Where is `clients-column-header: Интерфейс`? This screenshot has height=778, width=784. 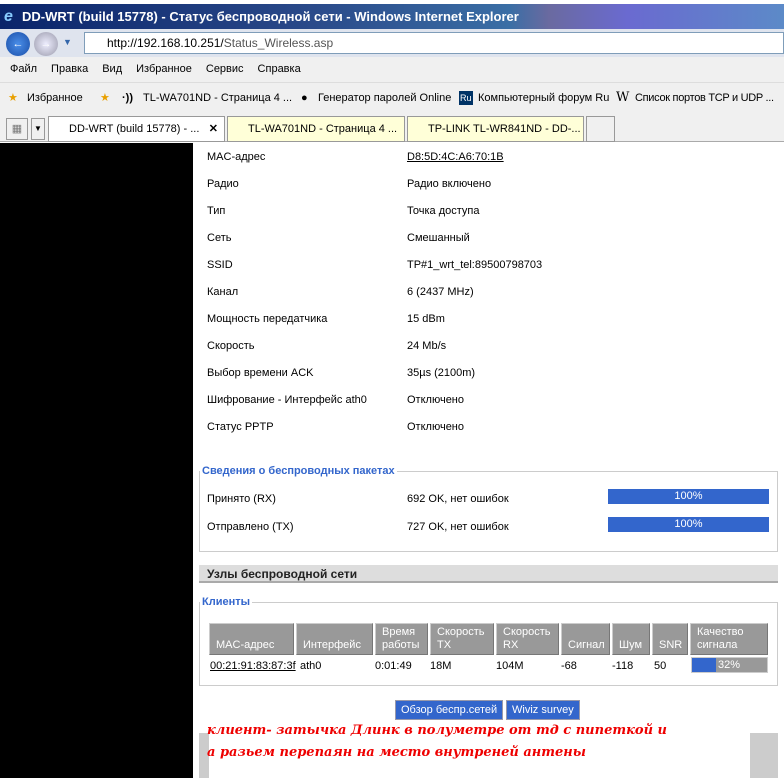
clients-column-header: Интерфейс is located at coordinates (334, 639).